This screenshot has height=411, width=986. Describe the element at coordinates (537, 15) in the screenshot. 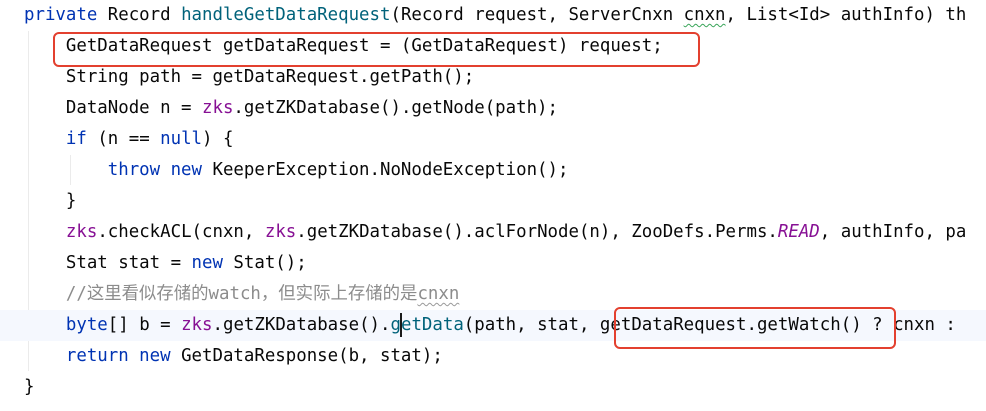

I see `code-token: (Record request, ServerCnxn` at that location.